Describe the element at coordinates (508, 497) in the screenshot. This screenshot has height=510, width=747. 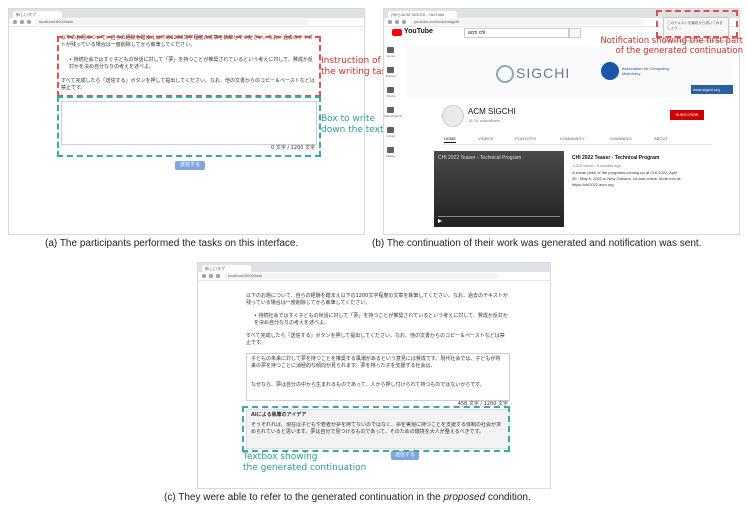
I see `caption-c-post: condition.` at that location.